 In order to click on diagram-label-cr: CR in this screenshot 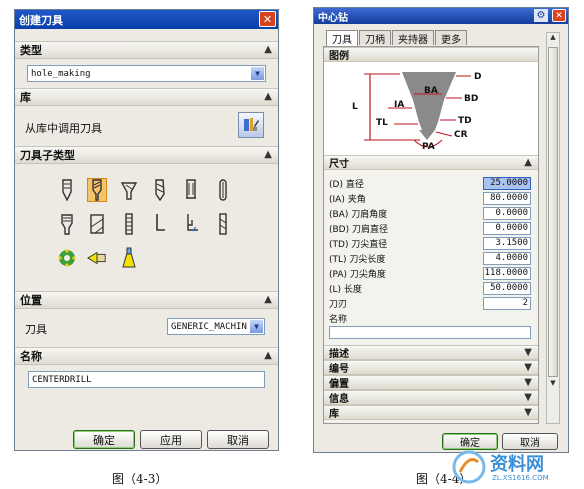, I will do `click(461, 135)`.